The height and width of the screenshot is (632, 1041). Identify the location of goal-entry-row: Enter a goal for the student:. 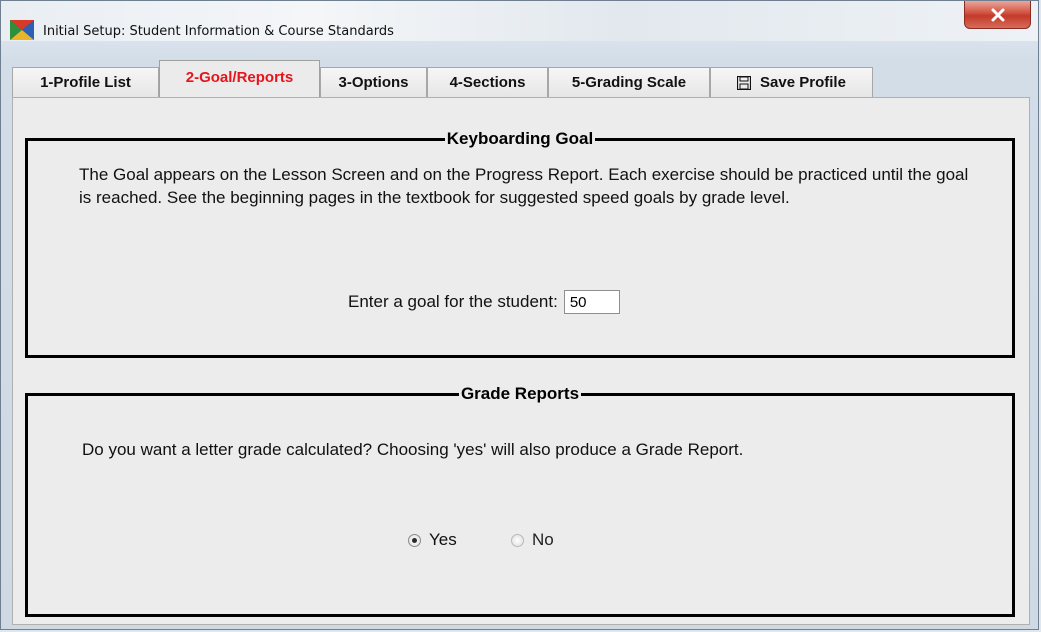
(484, 302).